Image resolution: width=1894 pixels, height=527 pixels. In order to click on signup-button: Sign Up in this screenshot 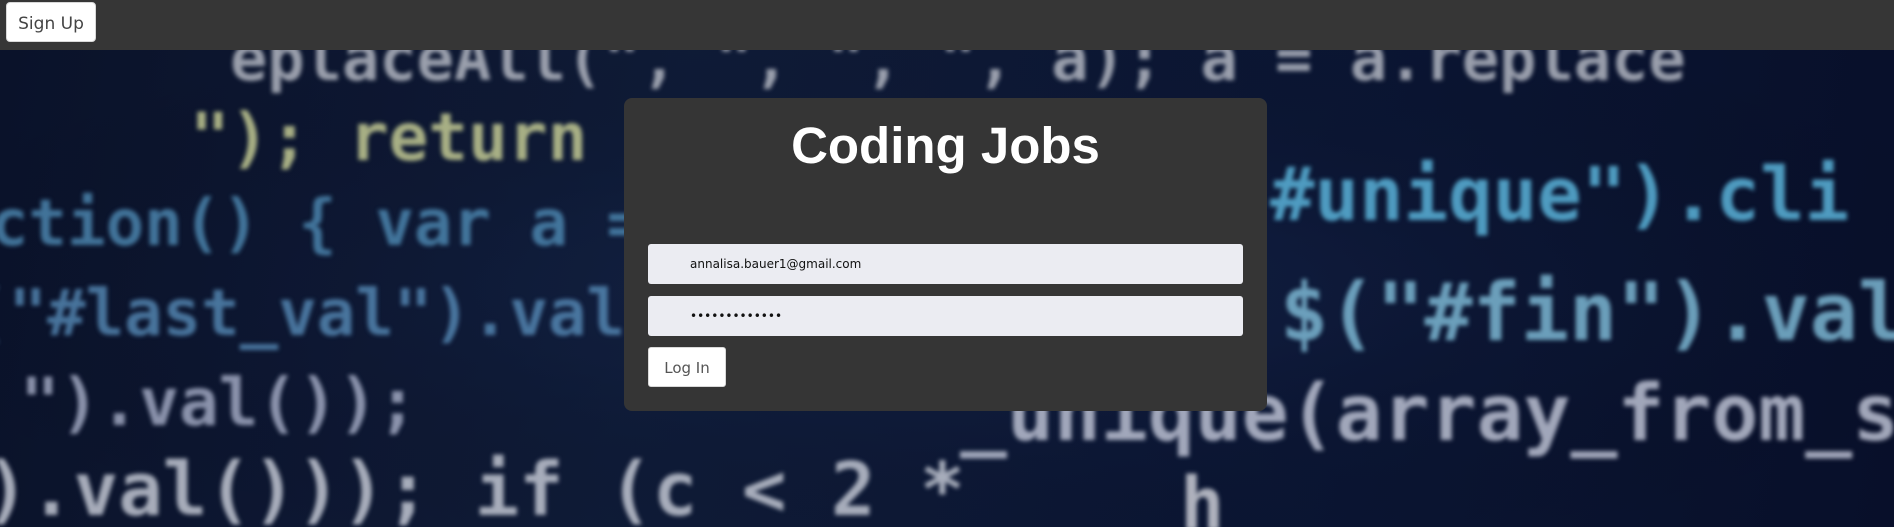, I will do `click(51, 22)`.